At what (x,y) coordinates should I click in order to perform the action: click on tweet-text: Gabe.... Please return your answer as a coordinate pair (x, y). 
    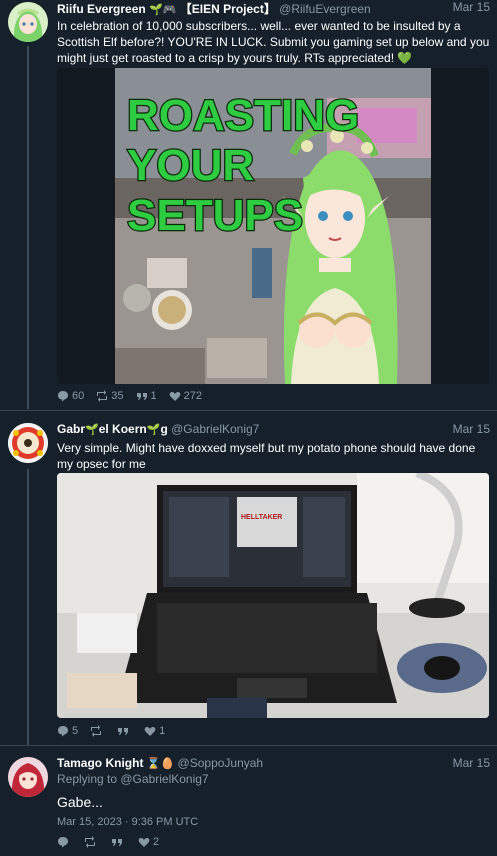
    Looking at the image, I should click on (80, 802).